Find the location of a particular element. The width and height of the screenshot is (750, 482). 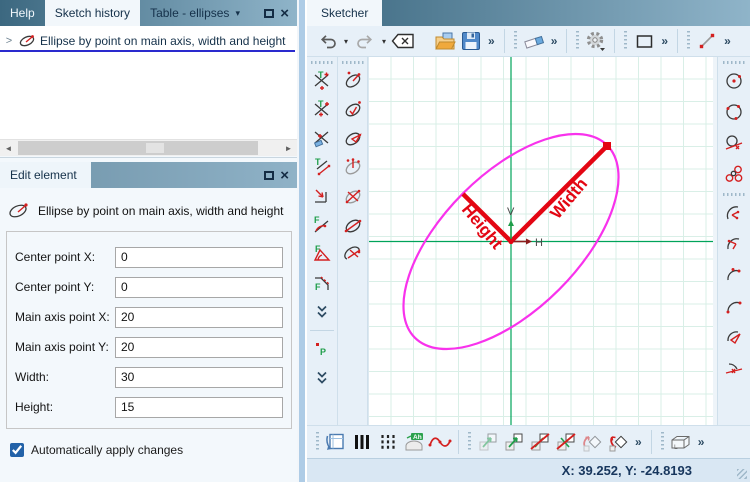

eraser-button is located at coordinates (534, 41).